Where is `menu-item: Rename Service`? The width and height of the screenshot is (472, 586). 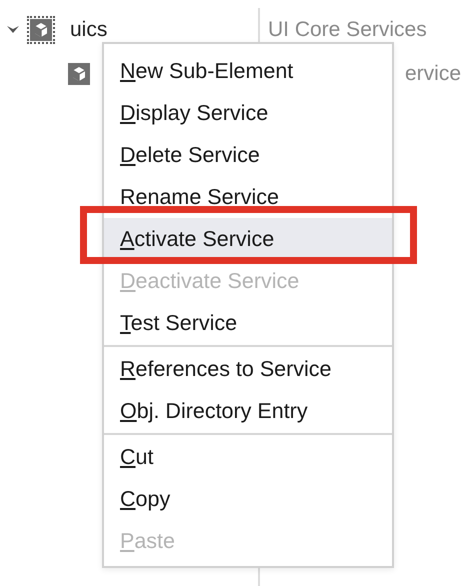
menu-item: Rename Service is located at coordinates (248, 197).